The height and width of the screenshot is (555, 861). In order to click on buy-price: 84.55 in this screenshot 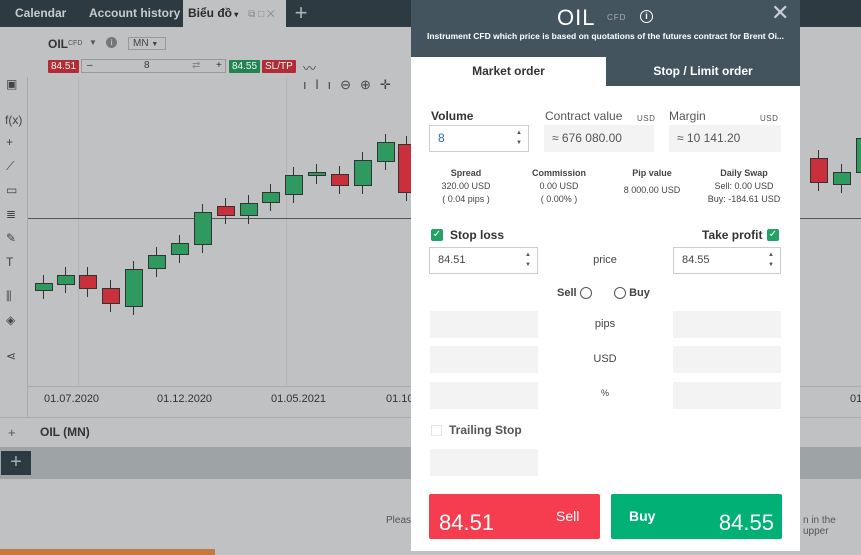, I will do `click(746, 522)`.